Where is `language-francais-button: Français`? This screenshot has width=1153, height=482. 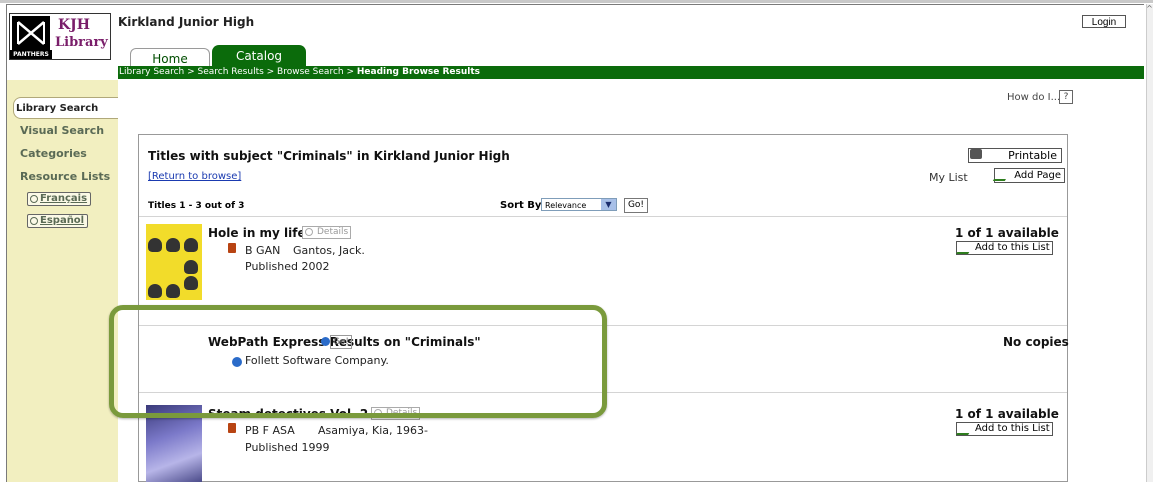 language-francais-button: Français is located at coordinates (59, 199).